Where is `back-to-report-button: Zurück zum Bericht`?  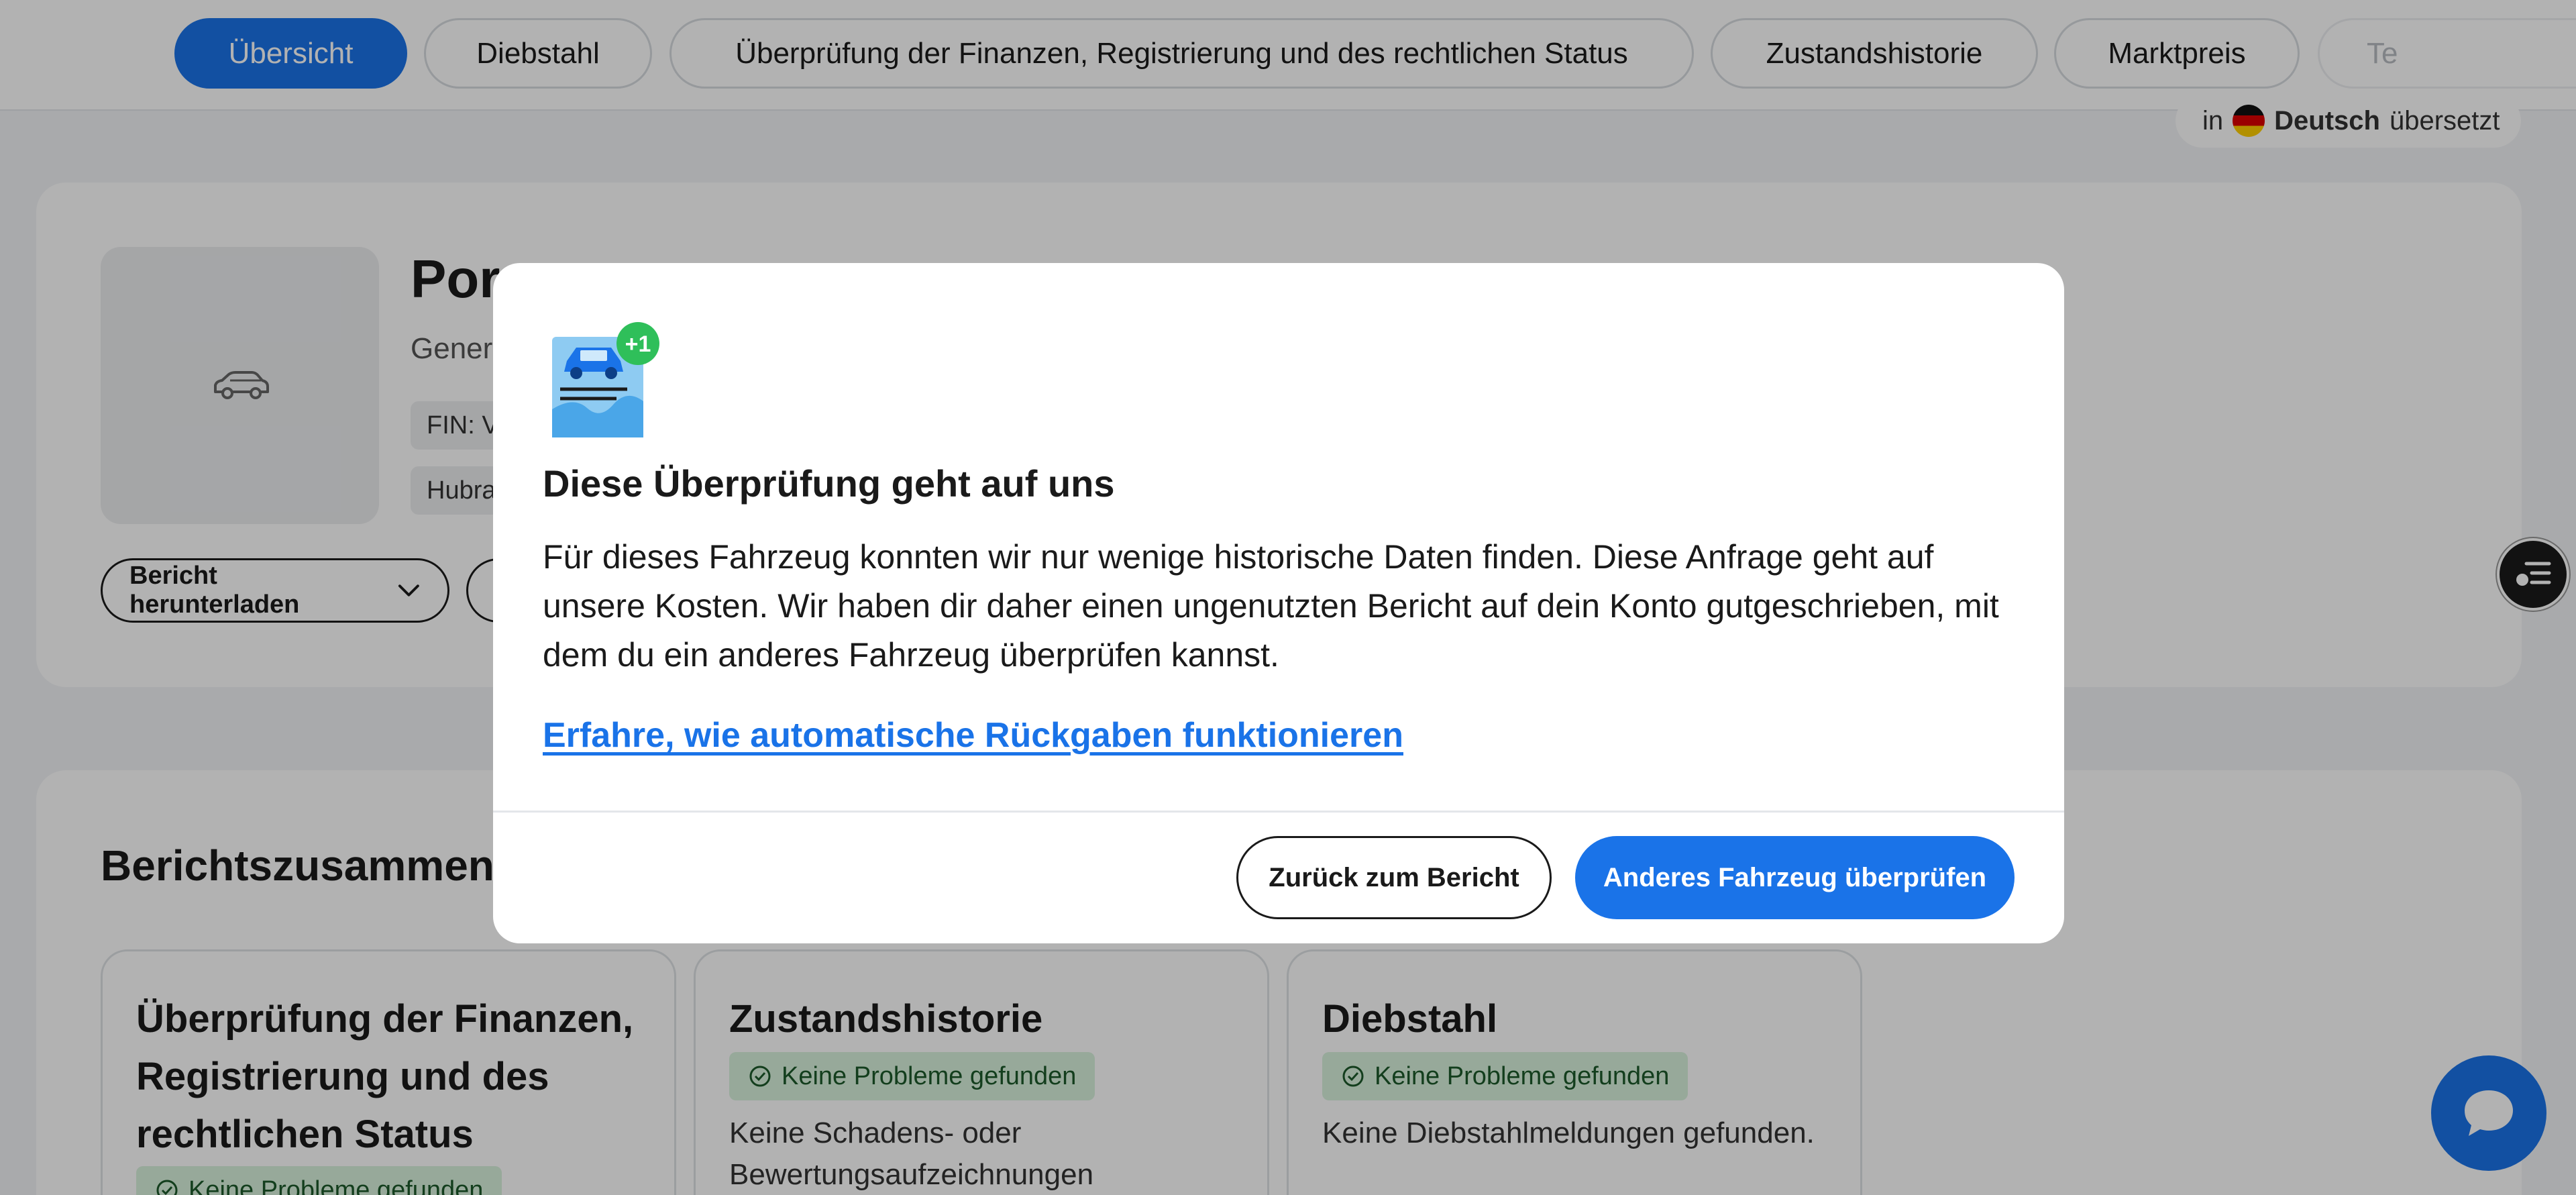 back-to-report-button: Zurück zum Bericht is located at coordinates (1394, 877).